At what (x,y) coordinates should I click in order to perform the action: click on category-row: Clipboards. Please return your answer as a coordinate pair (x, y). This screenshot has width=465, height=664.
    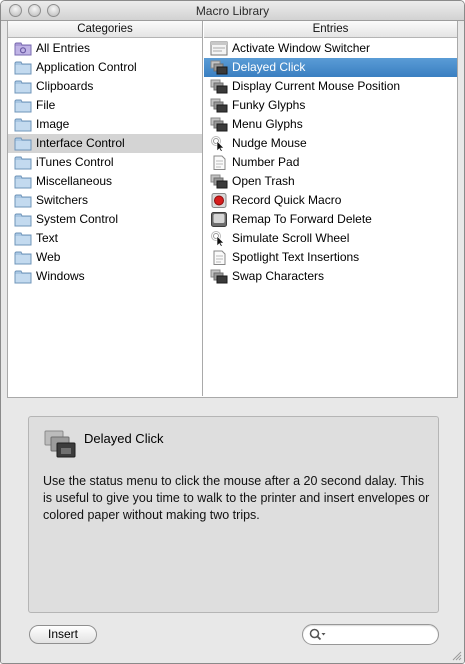
    Looking at the image, I should click on (105, 86).